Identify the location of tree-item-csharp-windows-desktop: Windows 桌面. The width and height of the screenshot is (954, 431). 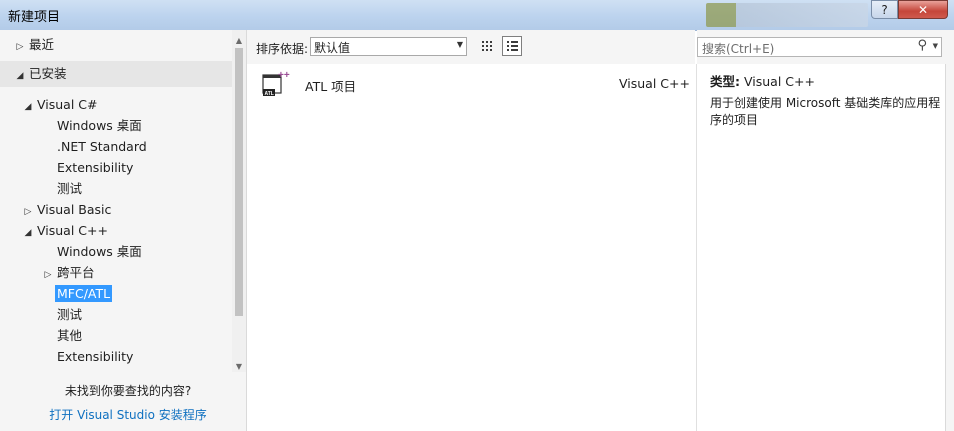
(99, 126).